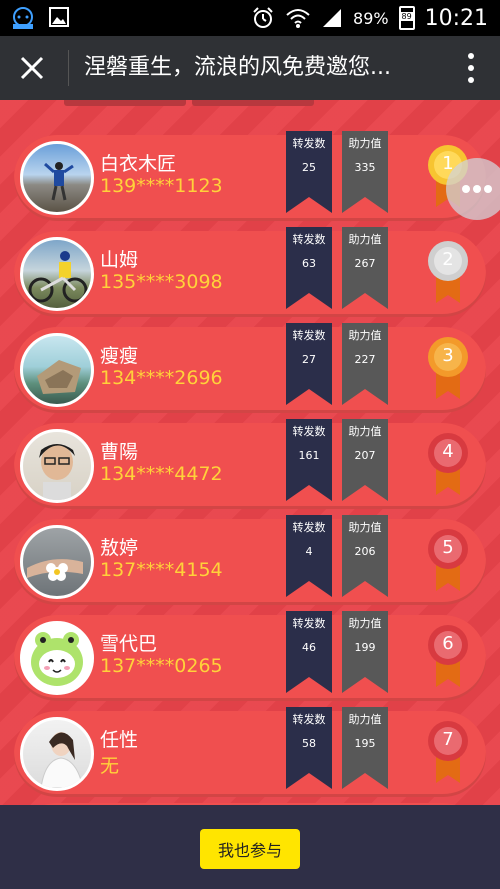 Image resolution: width=500 pixels, height=889 pixels. I want to click on status-left-icons, so click(40, 18).